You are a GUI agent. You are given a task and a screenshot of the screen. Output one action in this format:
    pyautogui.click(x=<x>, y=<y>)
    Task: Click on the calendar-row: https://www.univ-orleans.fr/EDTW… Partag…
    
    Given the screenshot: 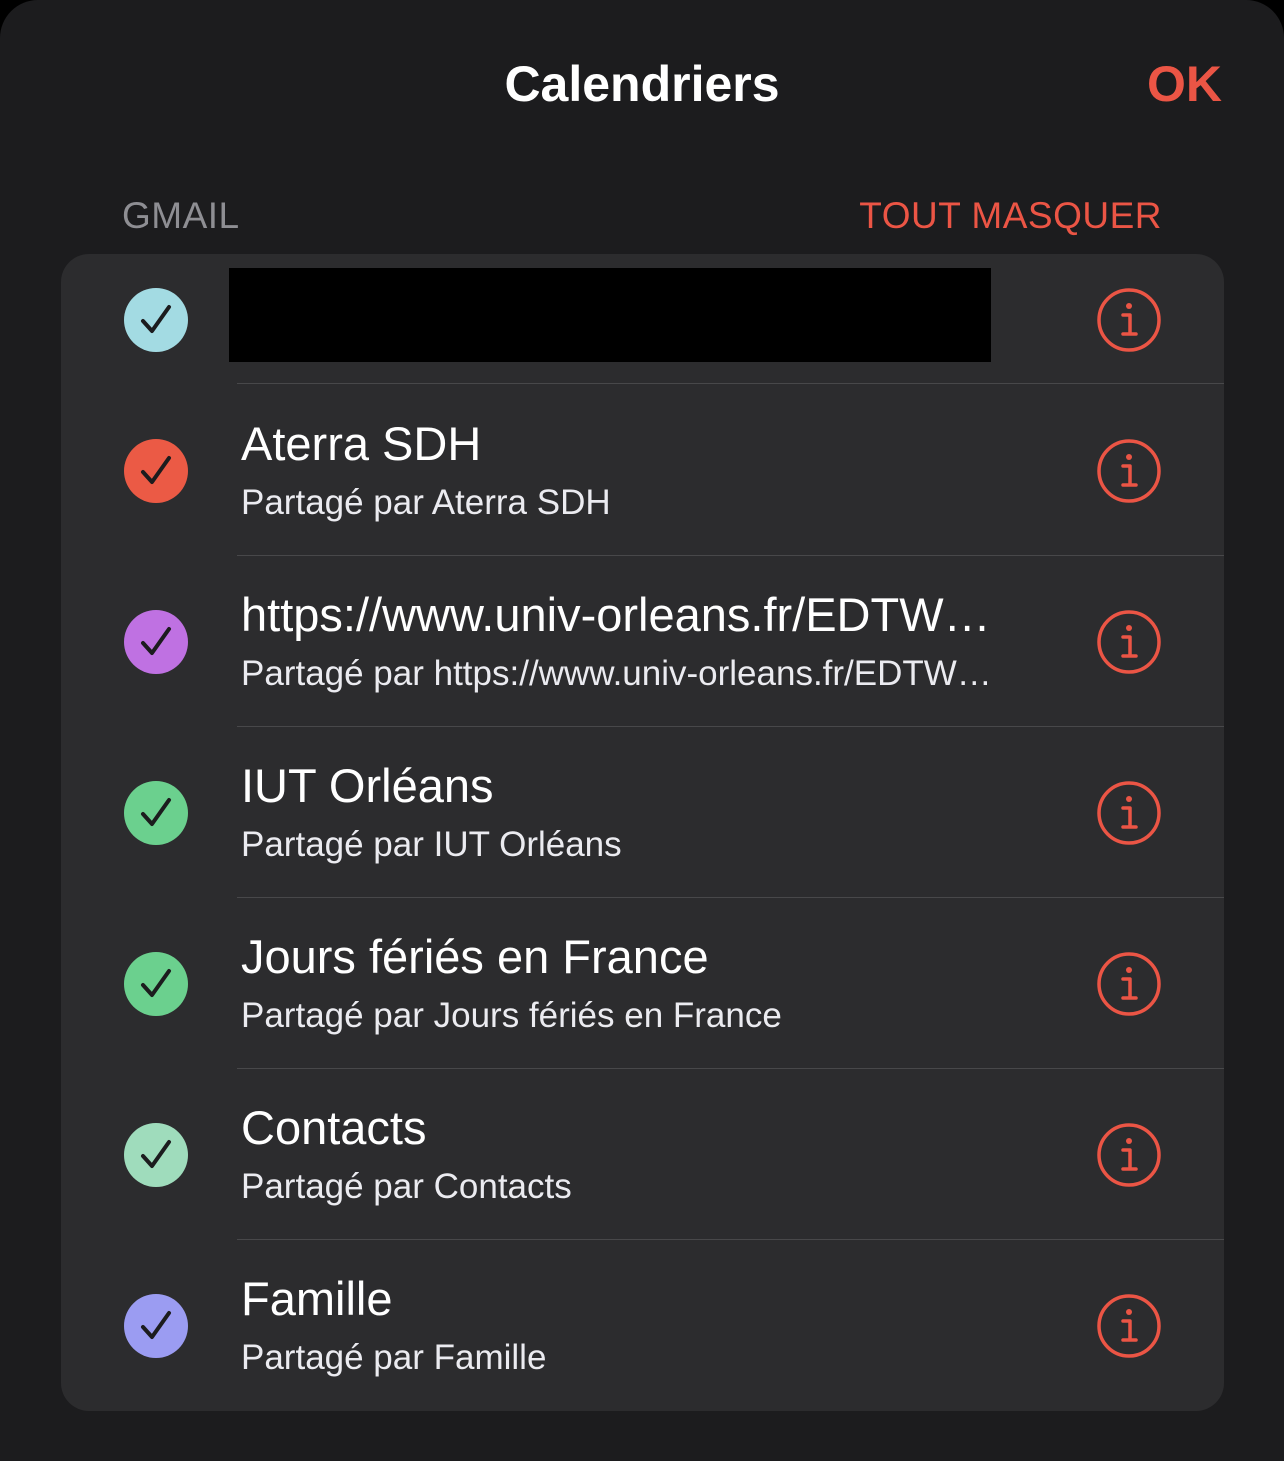 What is the action you would take?
    pyautogui.click(x=642, y=641)
    